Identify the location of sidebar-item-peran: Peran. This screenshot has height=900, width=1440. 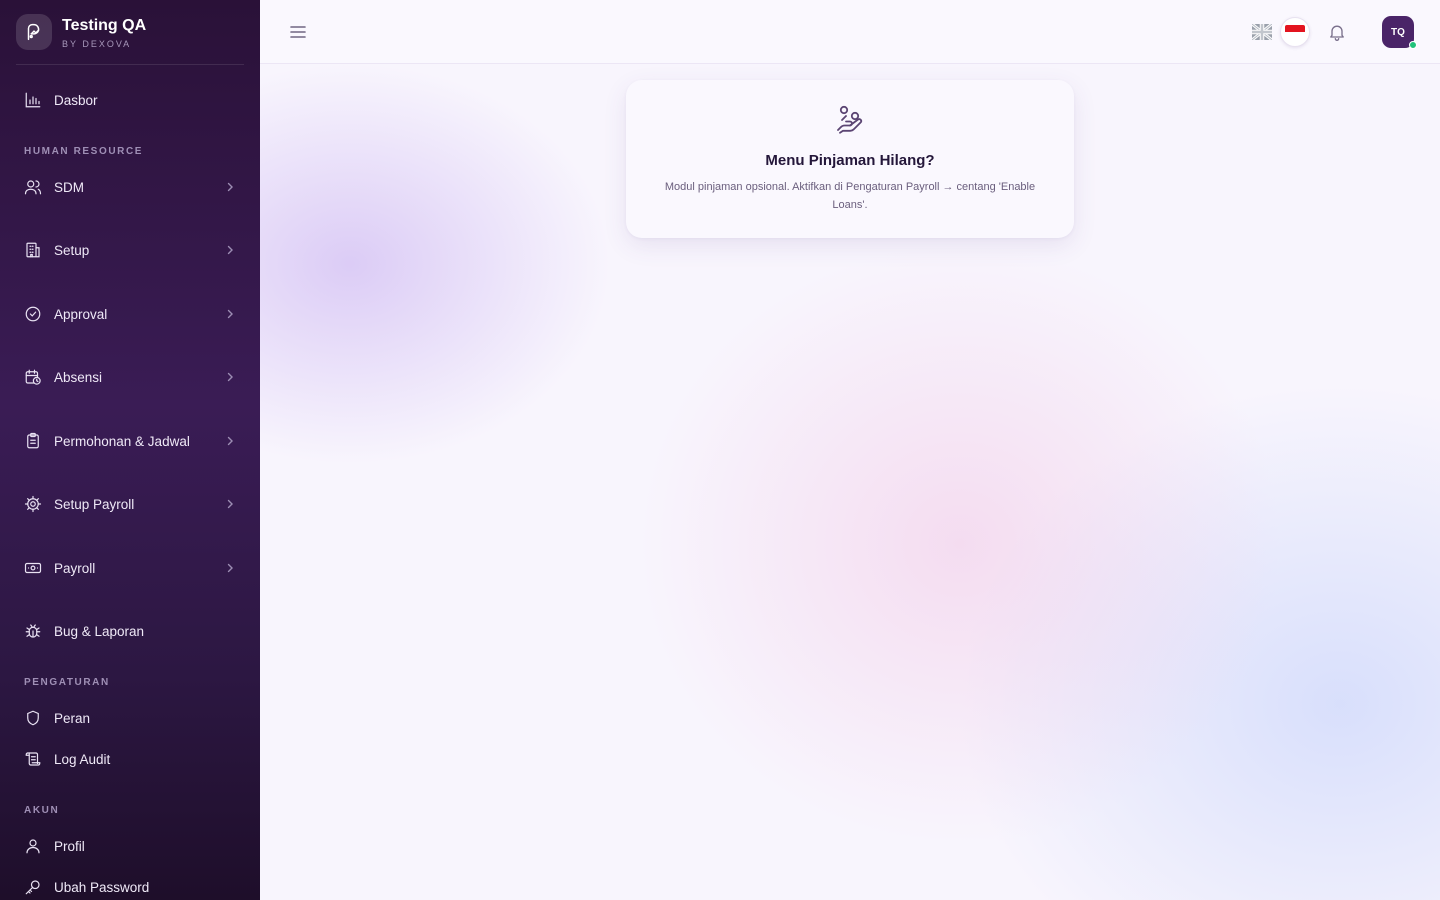
(130, 718).